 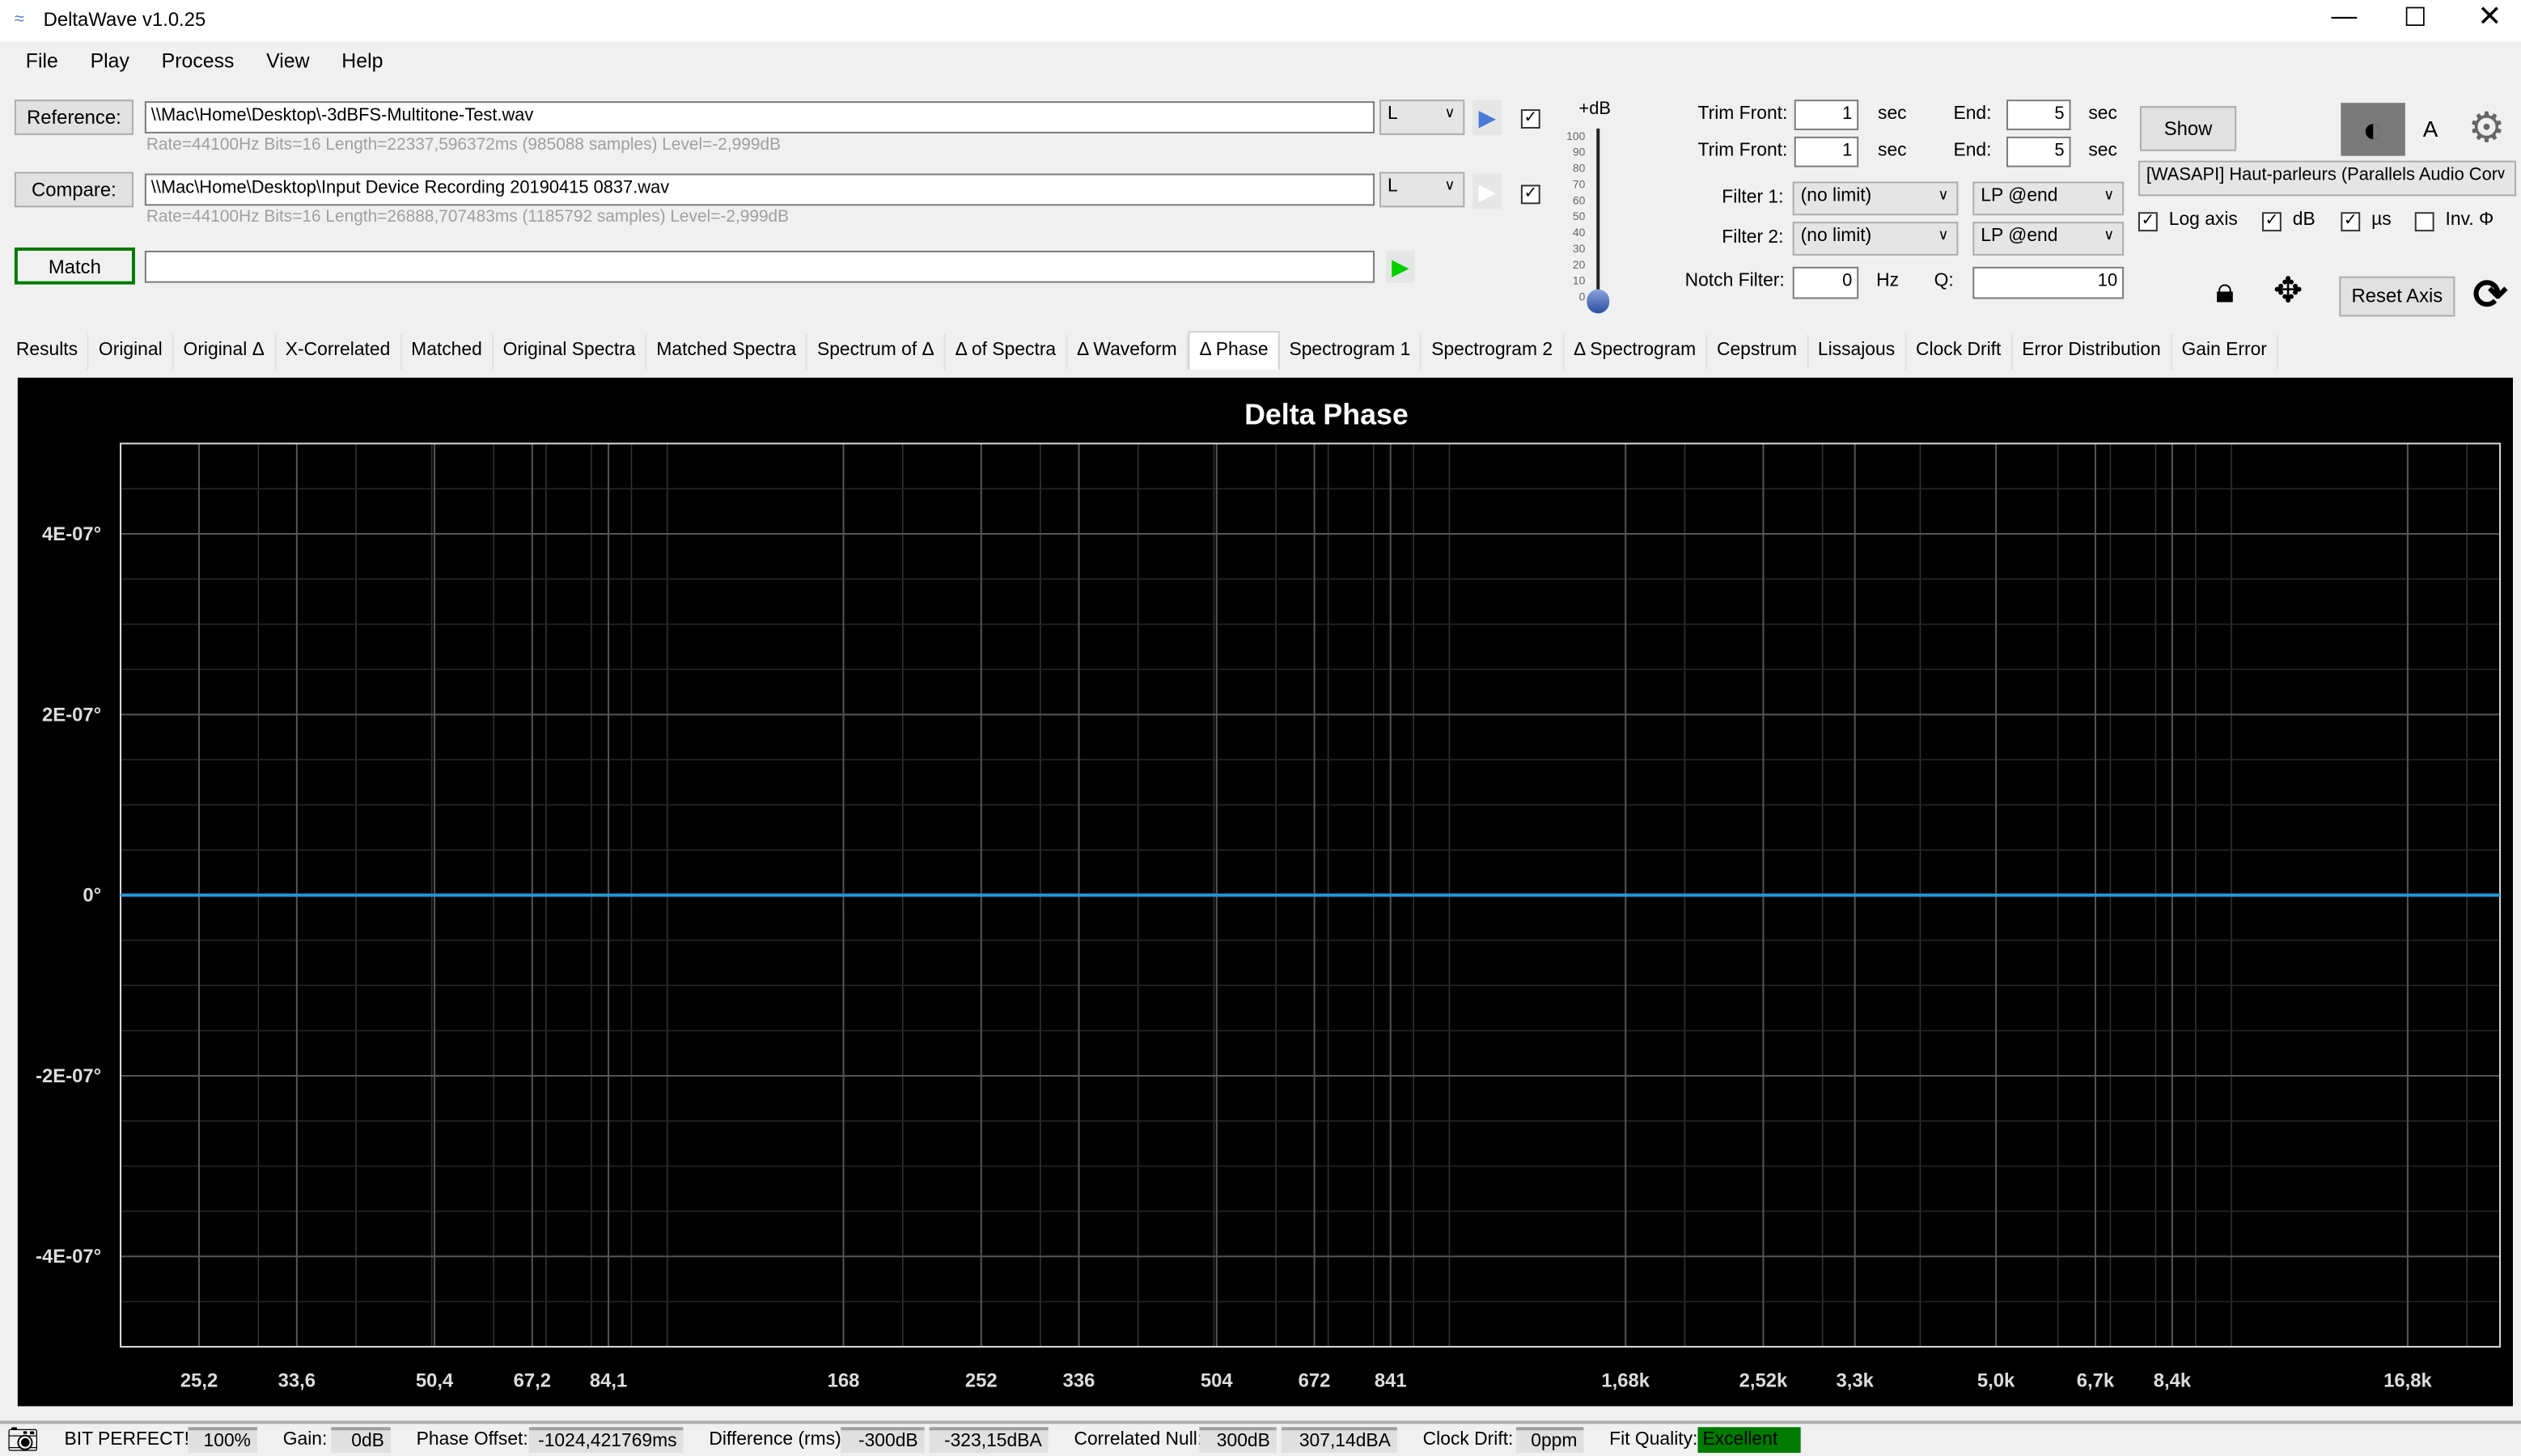 What do you see at coordinates (1825, 282) in the screenshot?
I see `notch-frequency-input: 0` at bounding box center [1825, 282].